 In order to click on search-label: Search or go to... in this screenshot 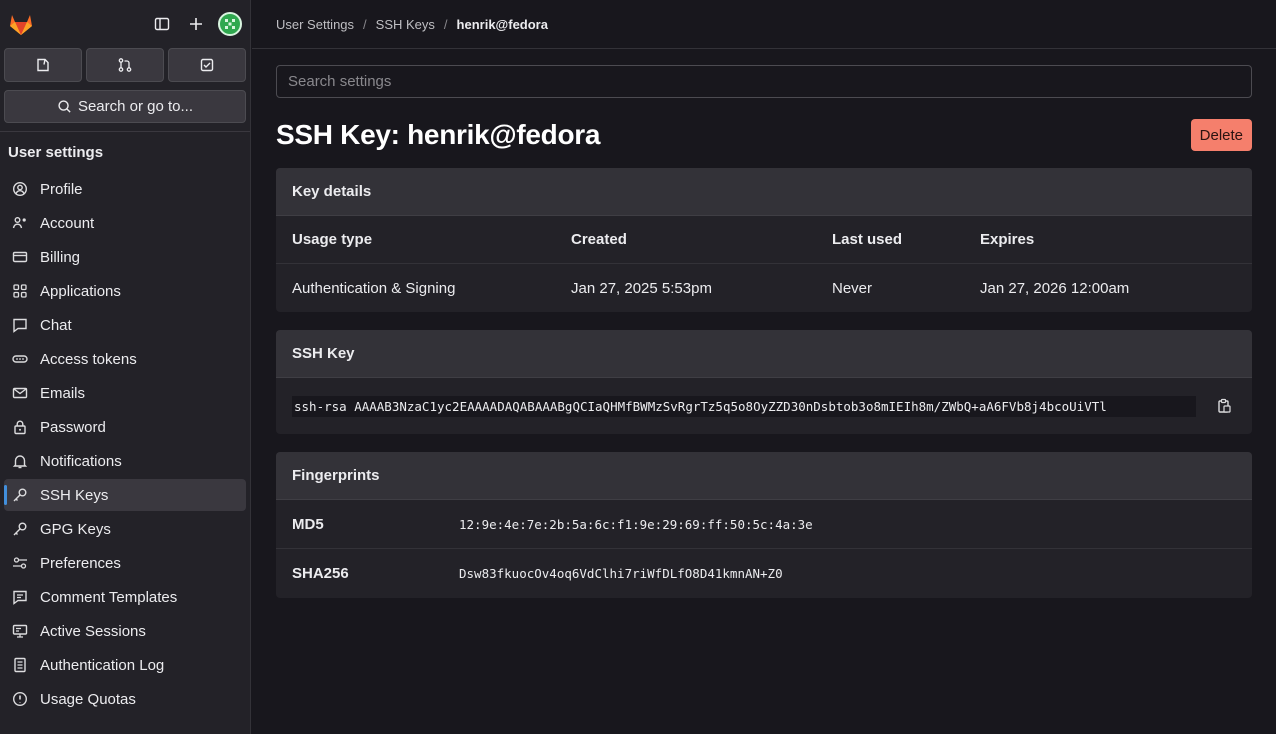, I will do `click(135, 106)`.